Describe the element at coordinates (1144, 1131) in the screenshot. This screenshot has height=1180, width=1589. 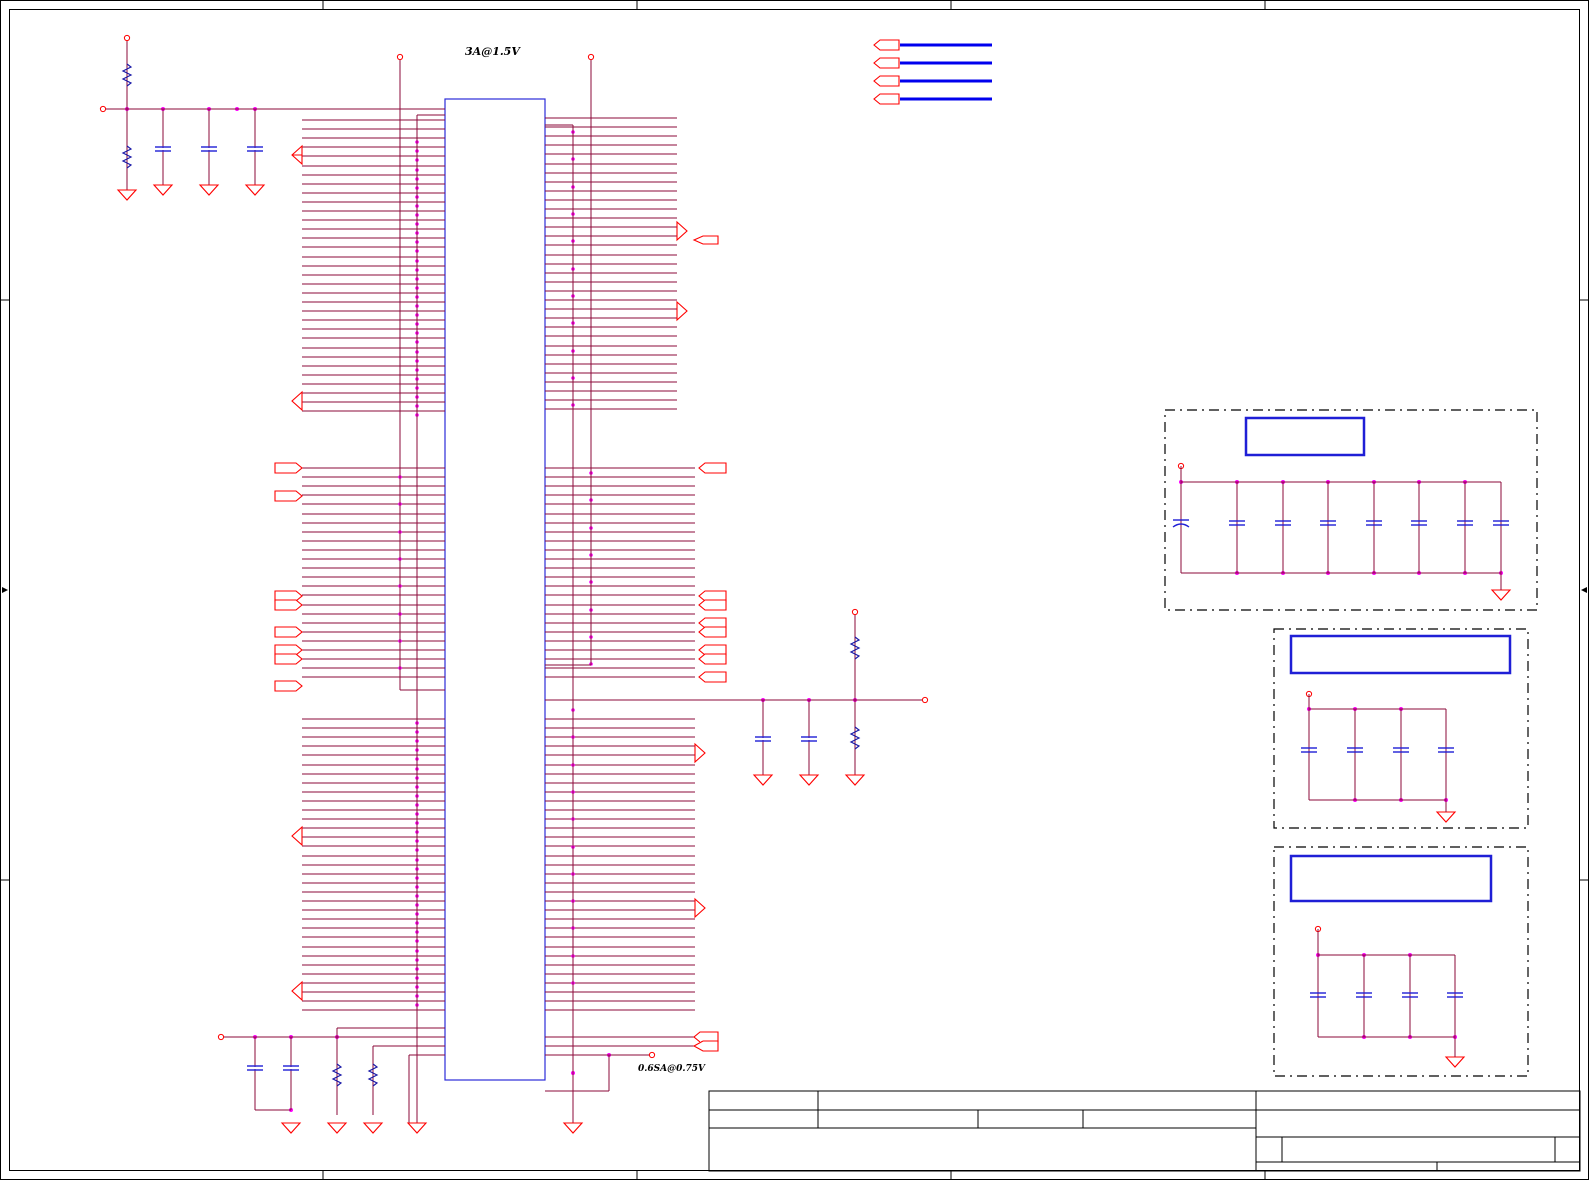
I see `title-block` at that location.